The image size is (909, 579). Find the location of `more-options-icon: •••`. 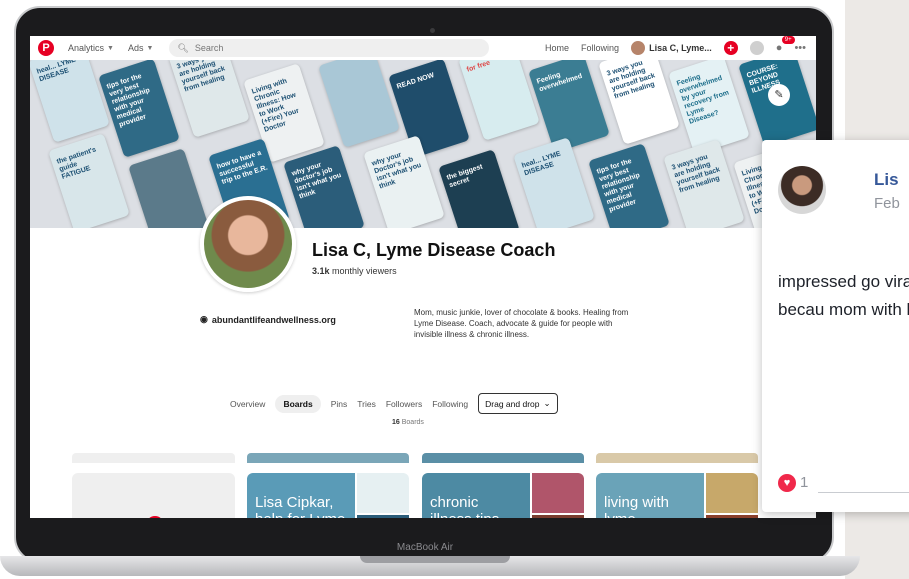

more-options-icon: ••• is located at coordinates (800, 48).